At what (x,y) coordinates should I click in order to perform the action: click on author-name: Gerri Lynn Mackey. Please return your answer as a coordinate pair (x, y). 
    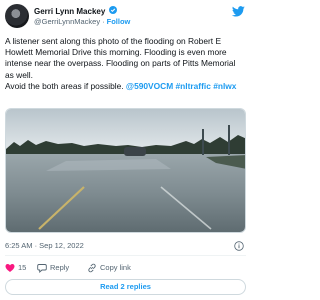
    Looking at the image, I should click on (69, 11).